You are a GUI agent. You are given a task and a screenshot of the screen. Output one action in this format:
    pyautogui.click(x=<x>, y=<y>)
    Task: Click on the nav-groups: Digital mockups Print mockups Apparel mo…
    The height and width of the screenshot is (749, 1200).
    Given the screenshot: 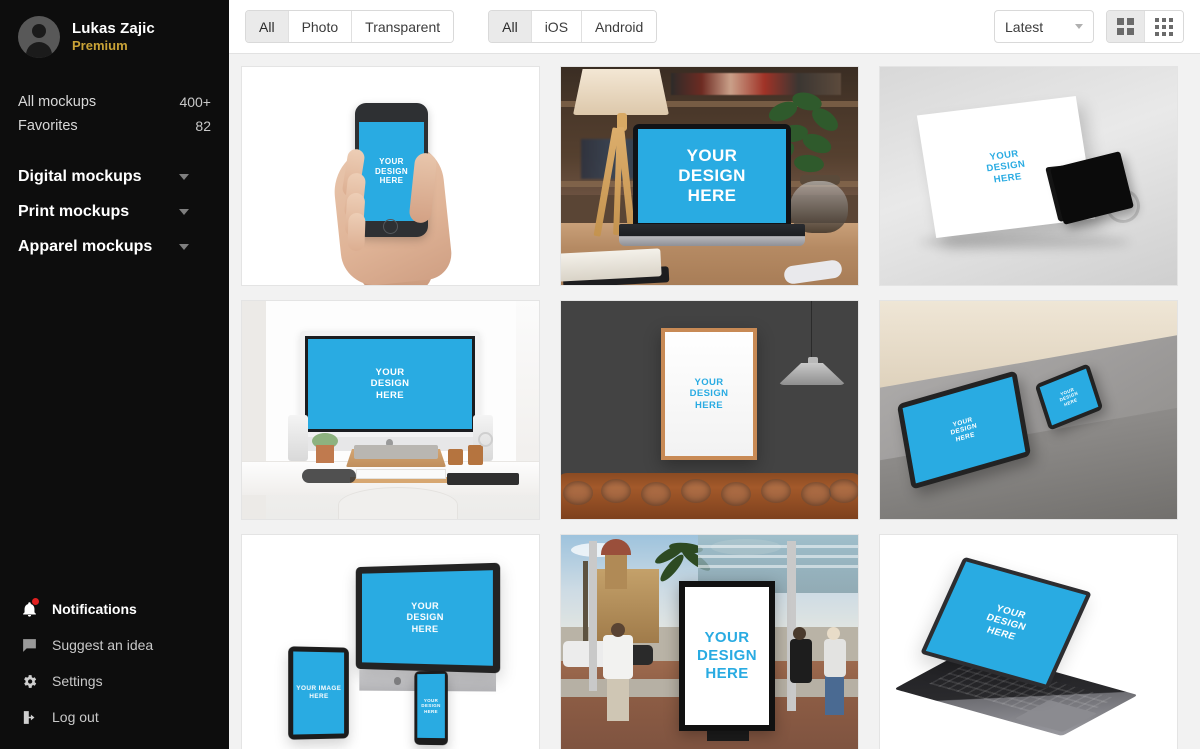 What is the action you would take?
    pyautogui.click(x=114, y=212)
    